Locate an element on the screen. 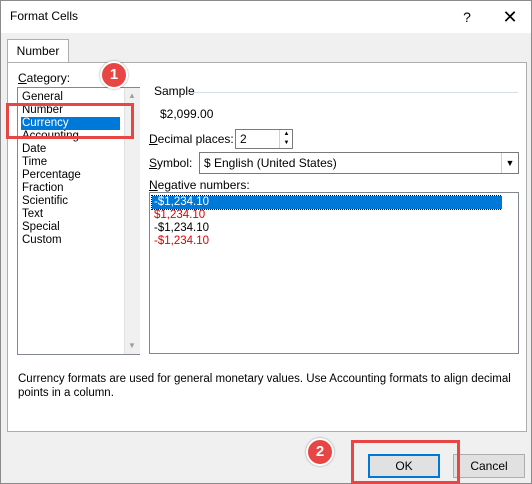 This screenshot has width=532, height=484. category-item-special: Special is located at coordinates (70, 227).